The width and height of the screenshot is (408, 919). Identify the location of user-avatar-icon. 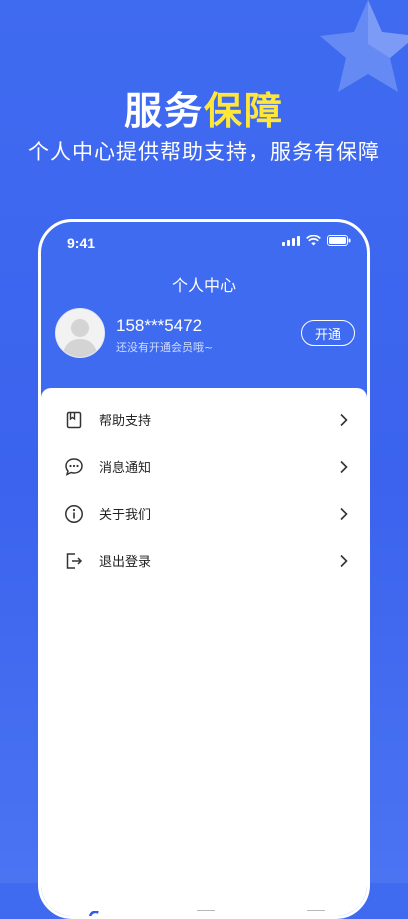
(80, 333).